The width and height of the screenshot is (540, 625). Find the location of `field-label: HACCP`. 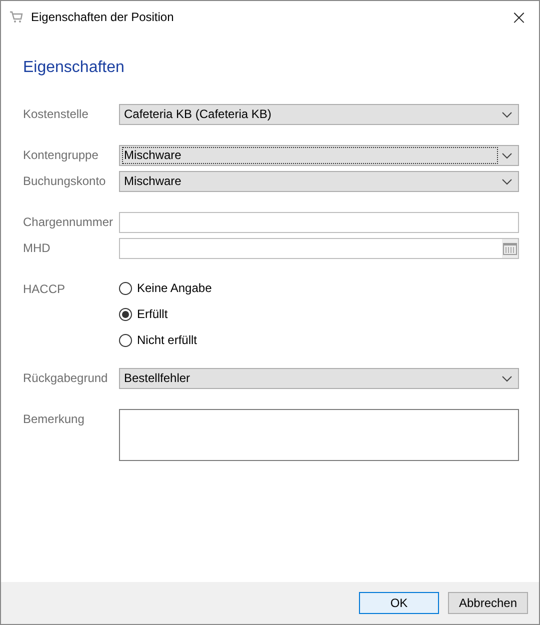

field-label: HACCP is located at coordinates (44, 289).